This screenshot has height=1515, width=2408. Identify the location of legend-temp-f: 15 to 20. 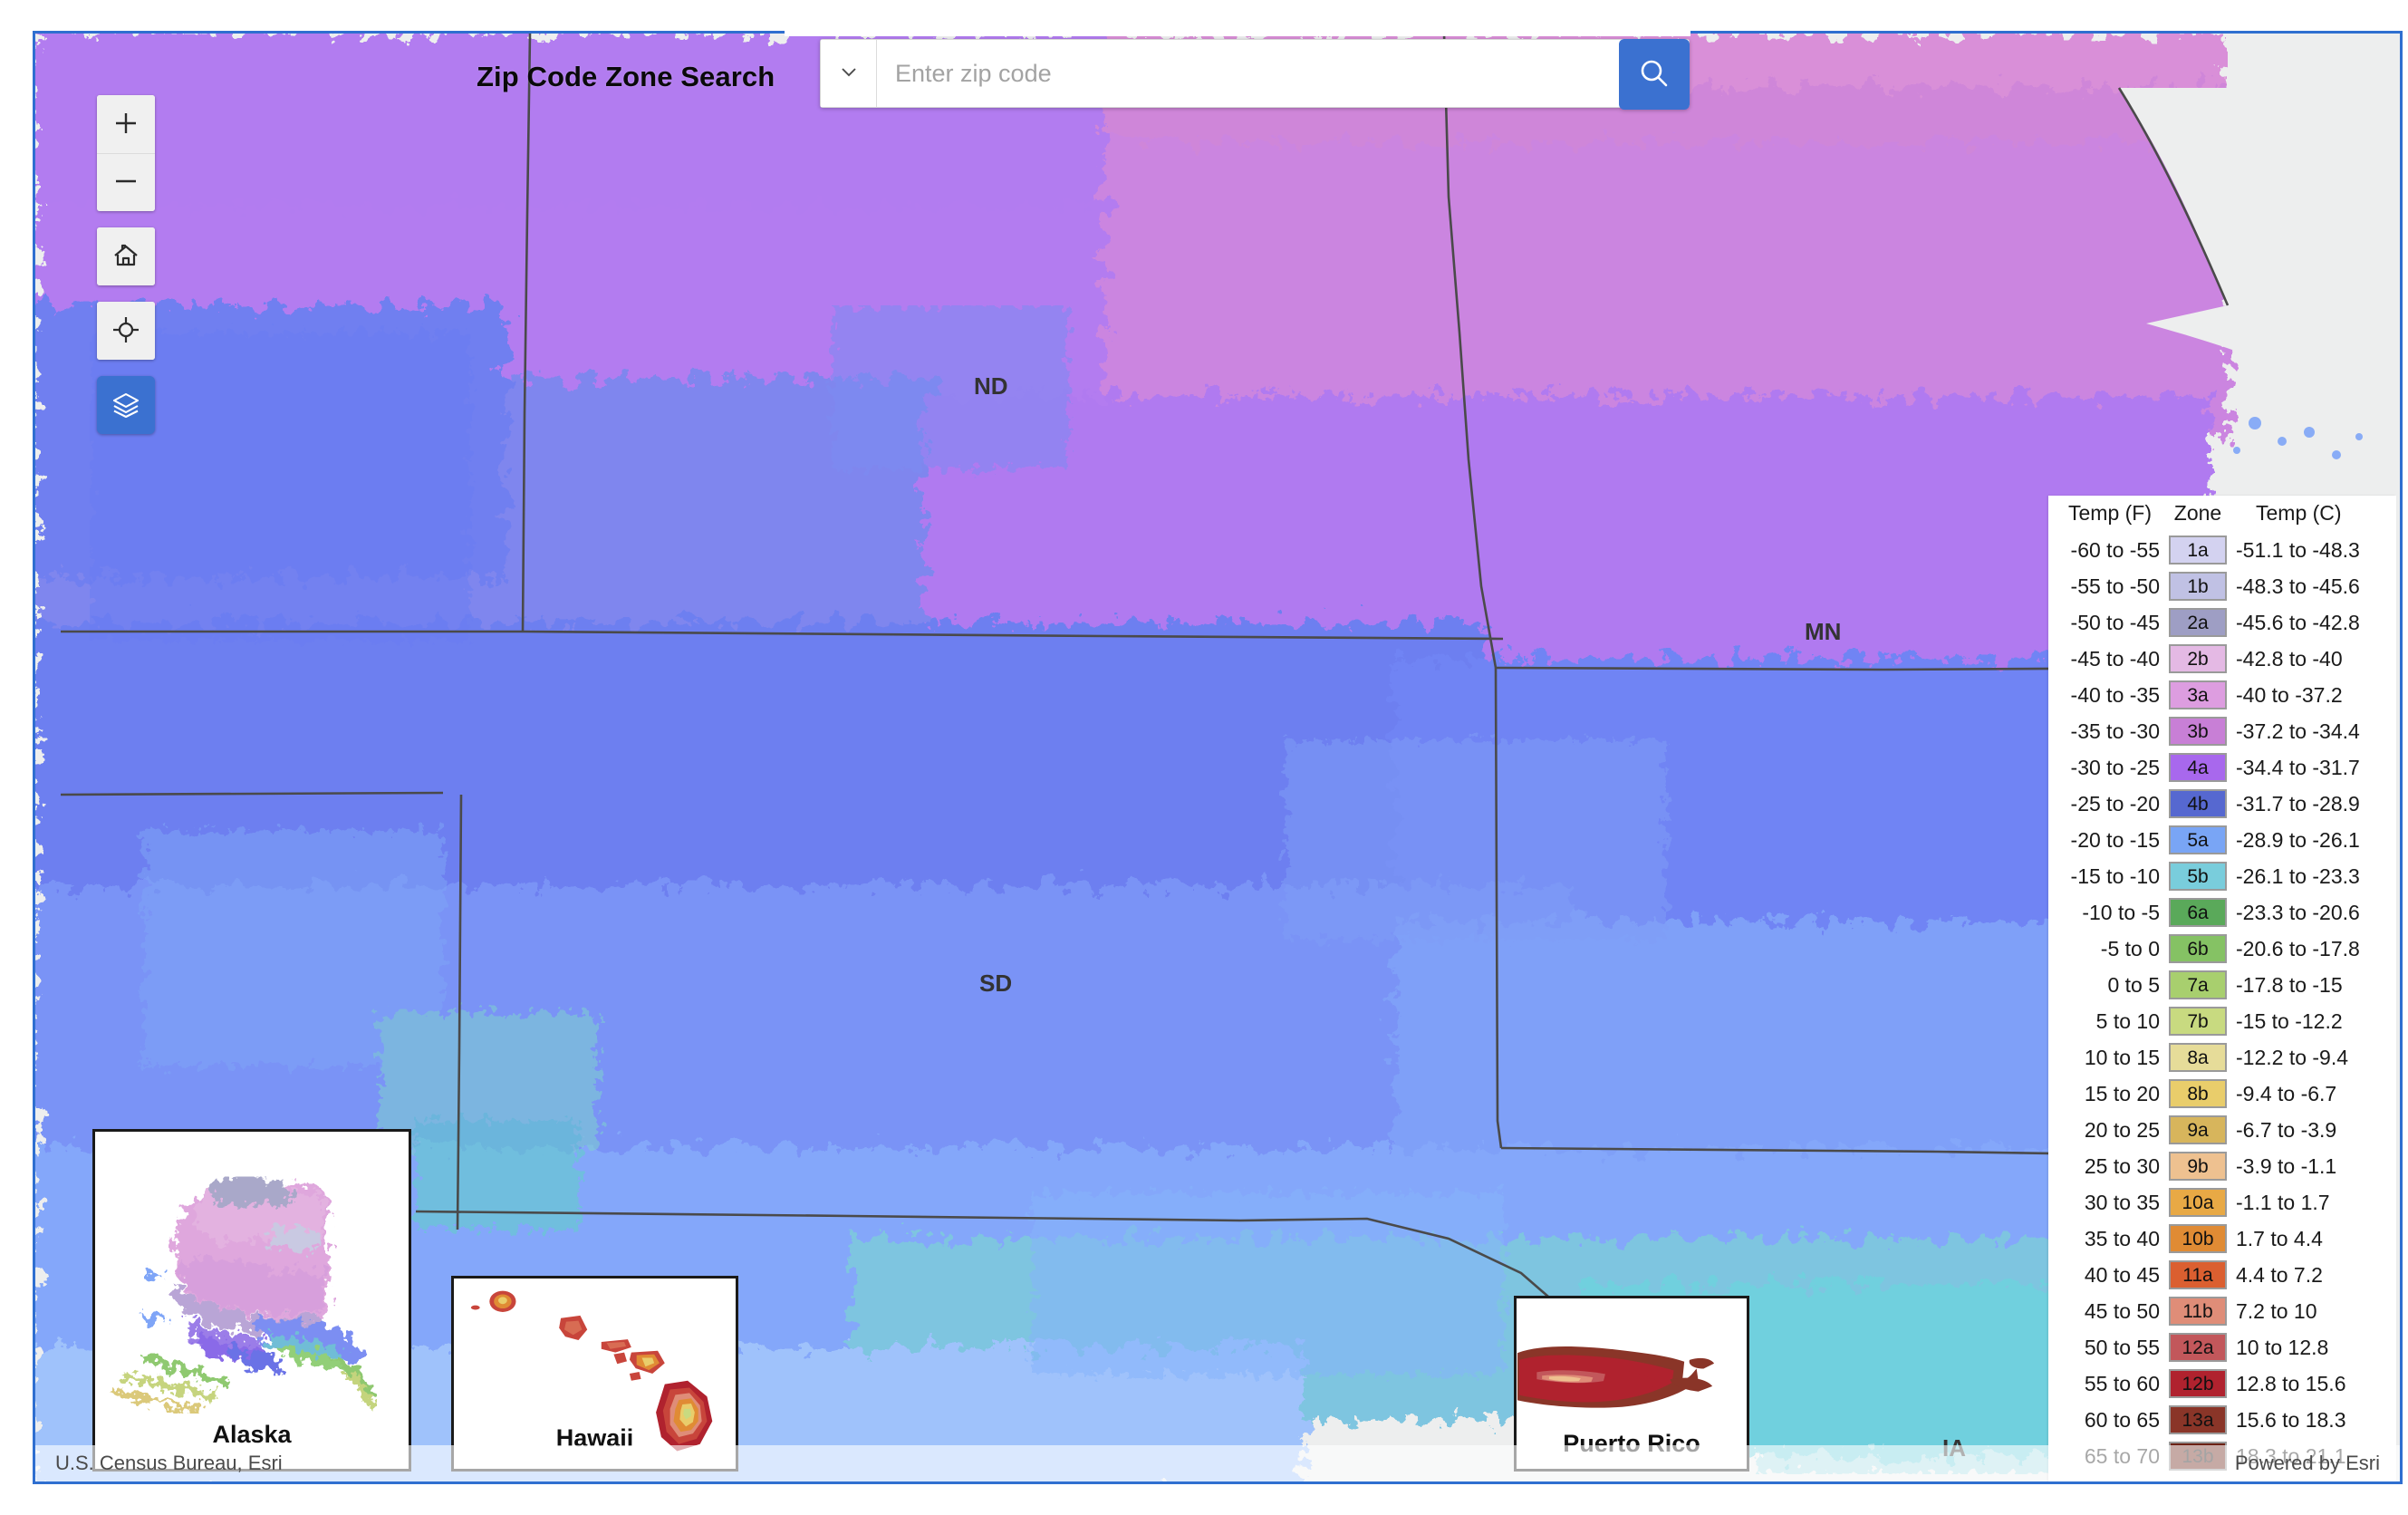
(2122, 1093).